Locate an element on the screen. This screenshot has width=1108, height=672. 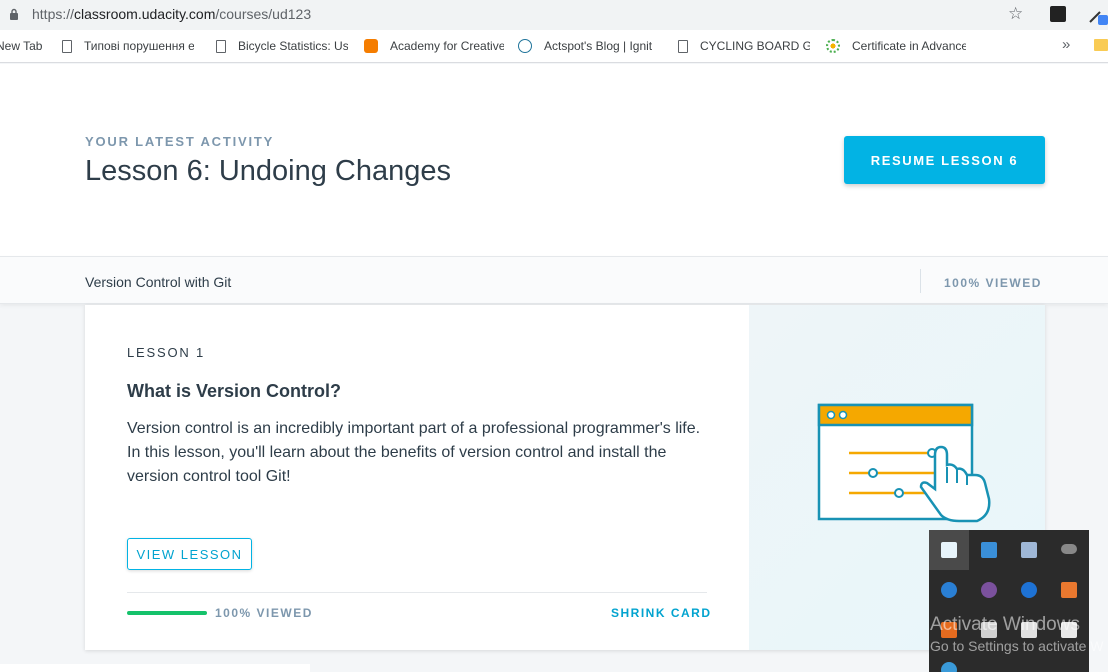
eyedropper-extension-icon is located at coordinates (1097, 15).